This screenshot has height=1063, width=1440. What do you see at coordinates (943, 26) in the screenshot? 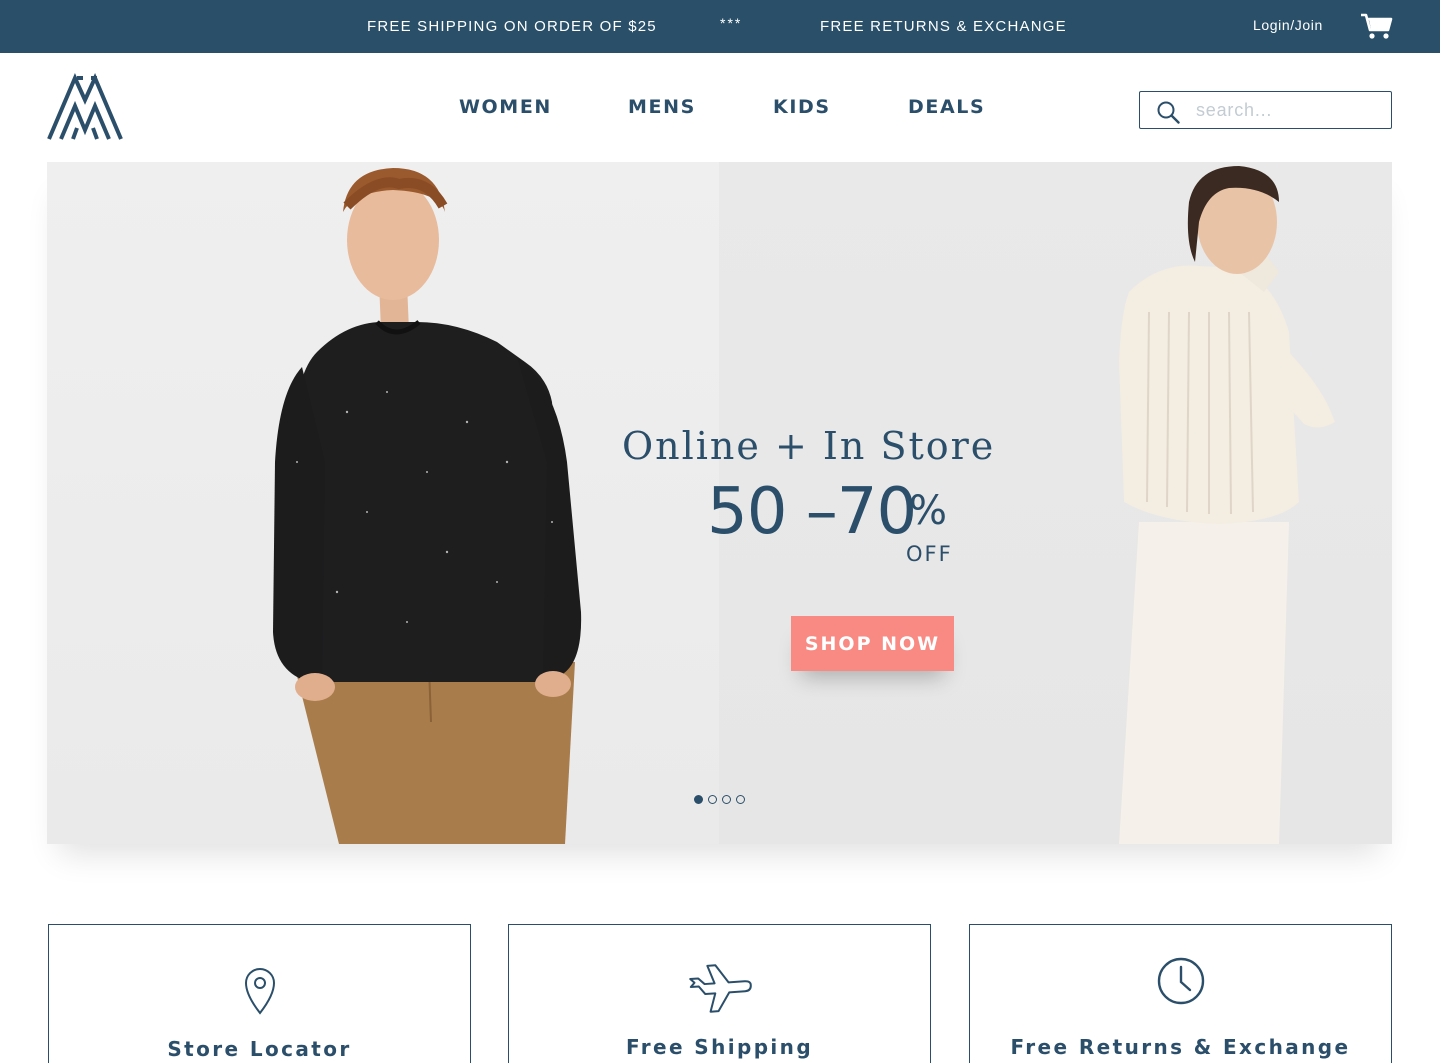
I see `free-returns-promo: FREE RETURNS & EXCHANGE` at bounding box center [943, 26].